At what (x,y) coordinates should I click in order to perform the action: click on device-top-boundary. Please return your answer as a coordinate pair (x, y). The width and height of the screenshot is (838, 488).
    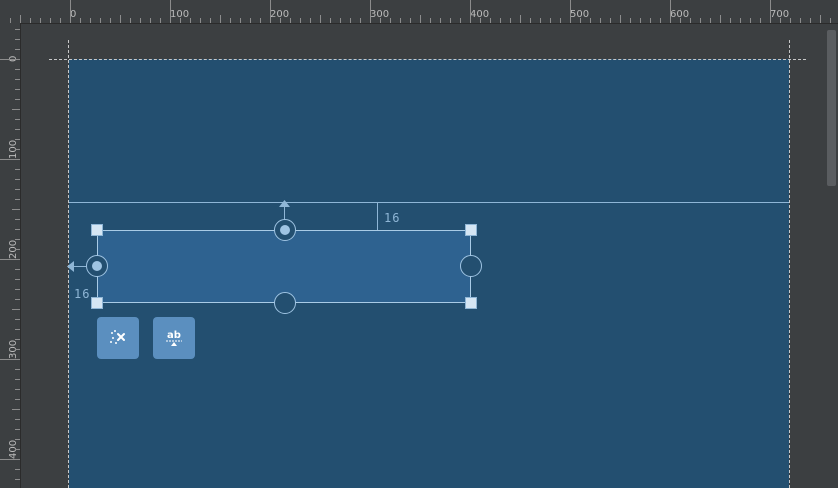
    Looking at the image, I should click on (427, 59).